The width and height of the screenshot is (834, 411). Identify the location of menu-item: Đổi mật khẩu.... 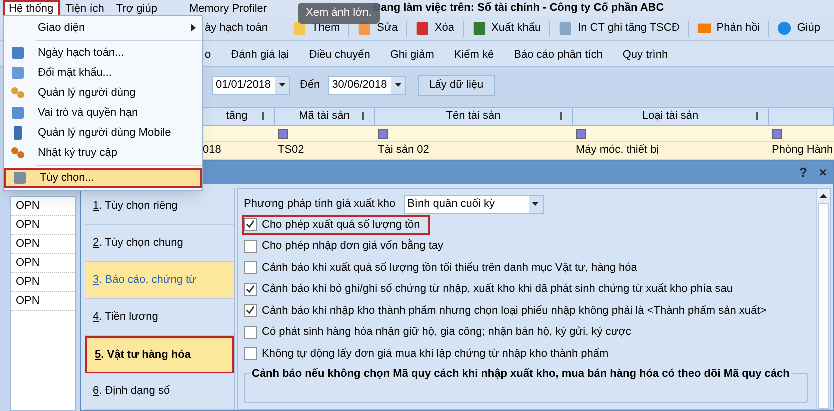
(103, 73).